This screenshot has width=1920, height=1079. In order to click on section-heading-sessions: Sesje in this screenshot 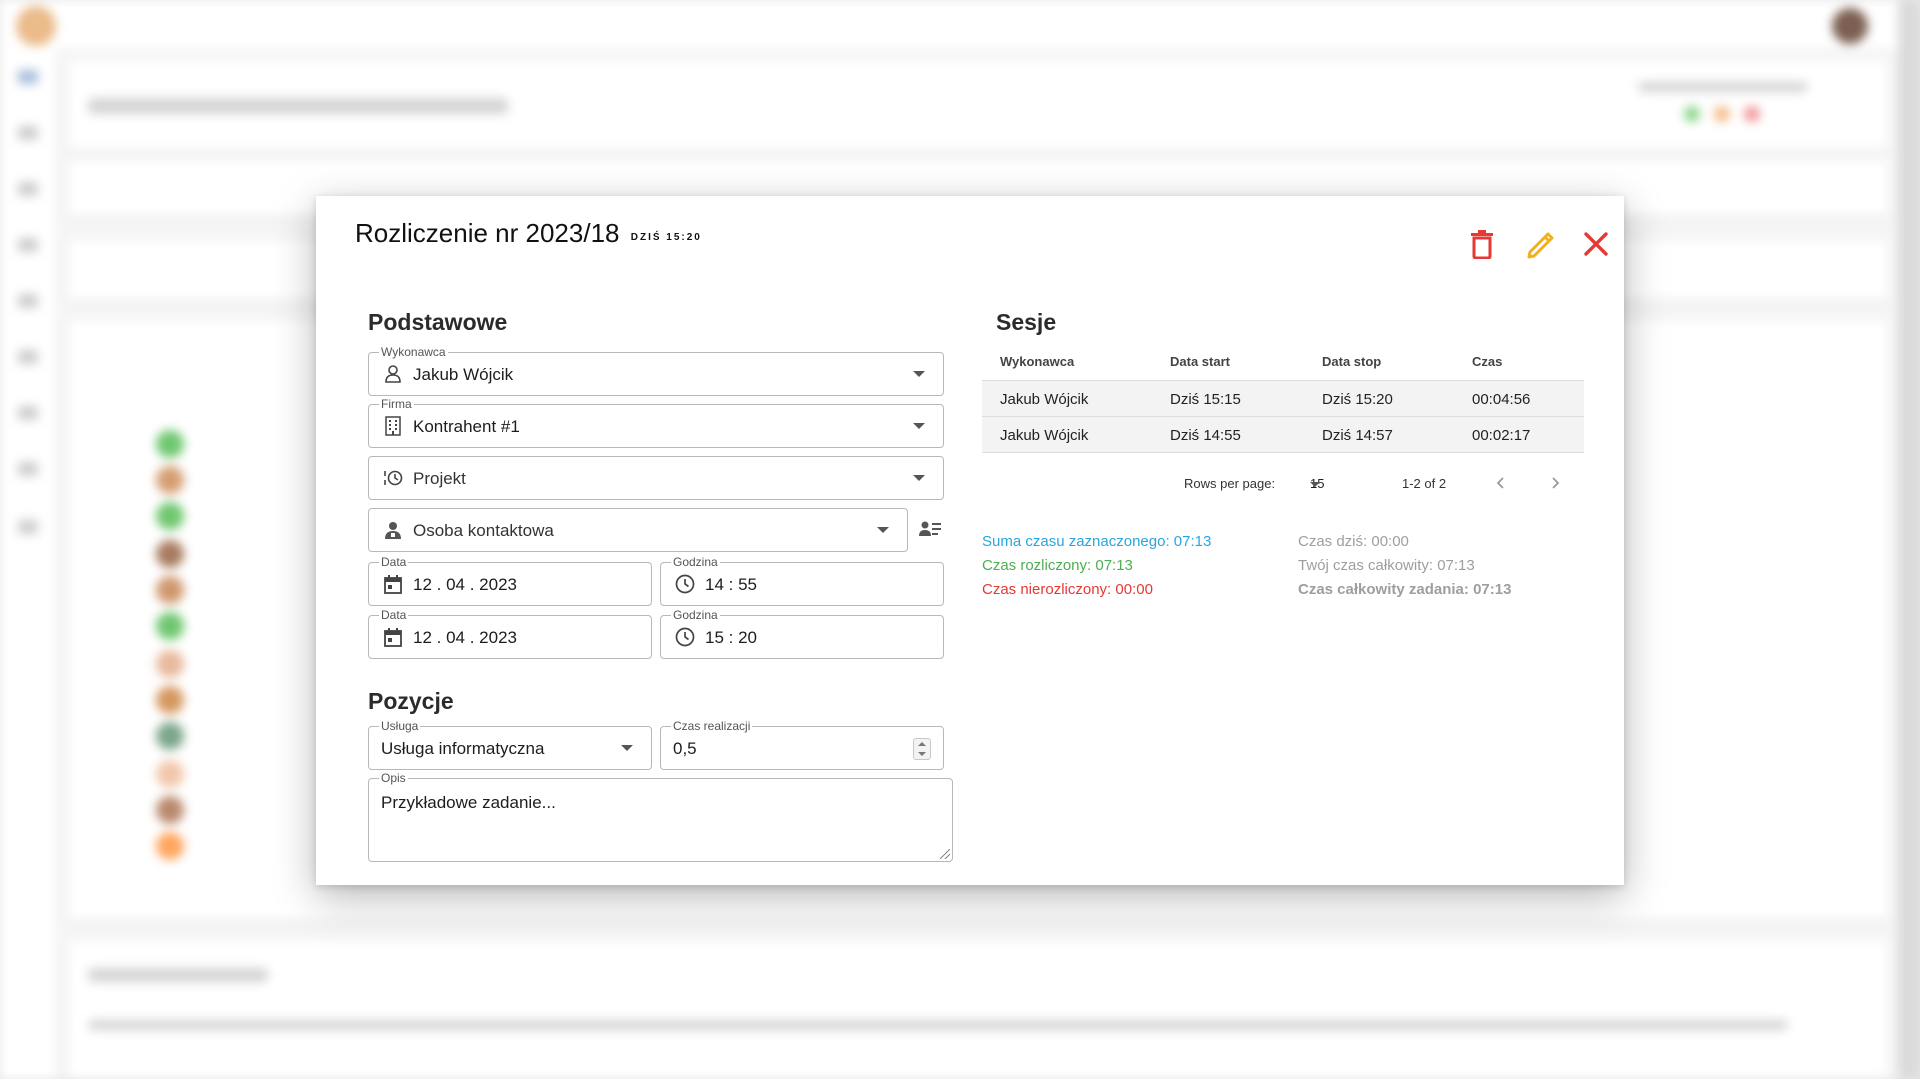, I will do `click(1026, 322)`.